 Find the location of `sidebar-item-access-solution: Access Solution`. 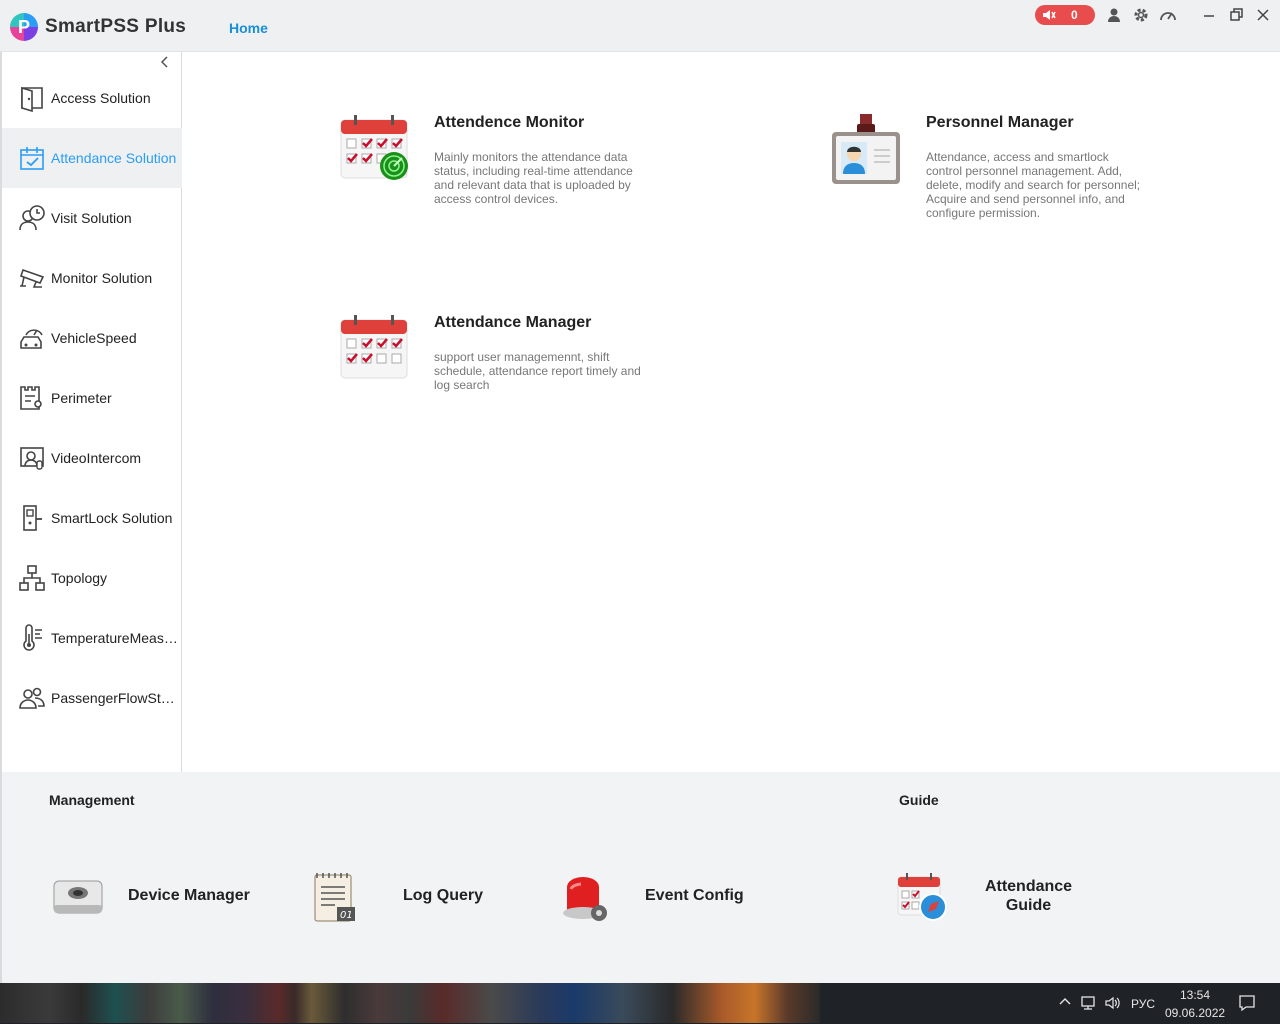

sidebar-item-access-solution: Access Solution is located at coordinates (92, 98).